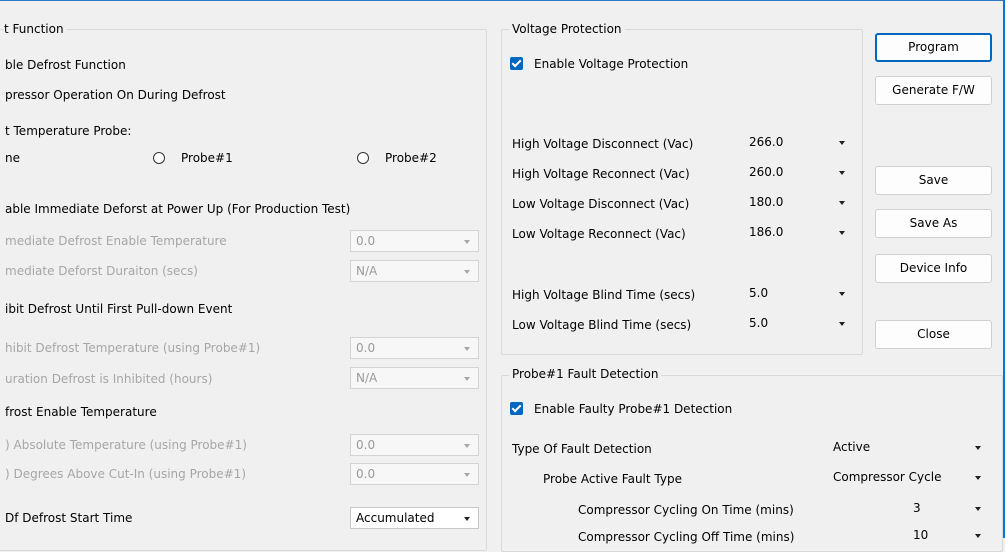 Image resolution: width=1005 pixels, height=552 pixels. What do you see at coordinates (115, 95) in the screenshot?
I see `compressor-on-during-defrost-label: pressor Operation On During Defrost` at bounding box center [115, 95].